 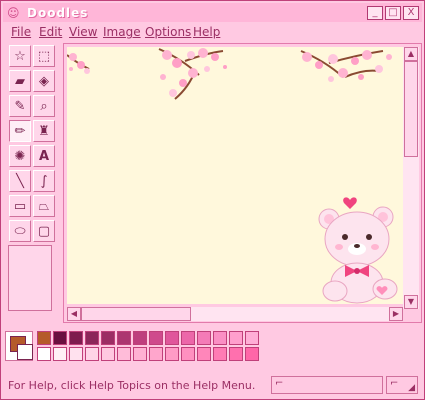 What do you see at coordinates (411, 388) in the screenshot?
I see `resize-grip-icon: ◢` at bounding box center [411, 388].